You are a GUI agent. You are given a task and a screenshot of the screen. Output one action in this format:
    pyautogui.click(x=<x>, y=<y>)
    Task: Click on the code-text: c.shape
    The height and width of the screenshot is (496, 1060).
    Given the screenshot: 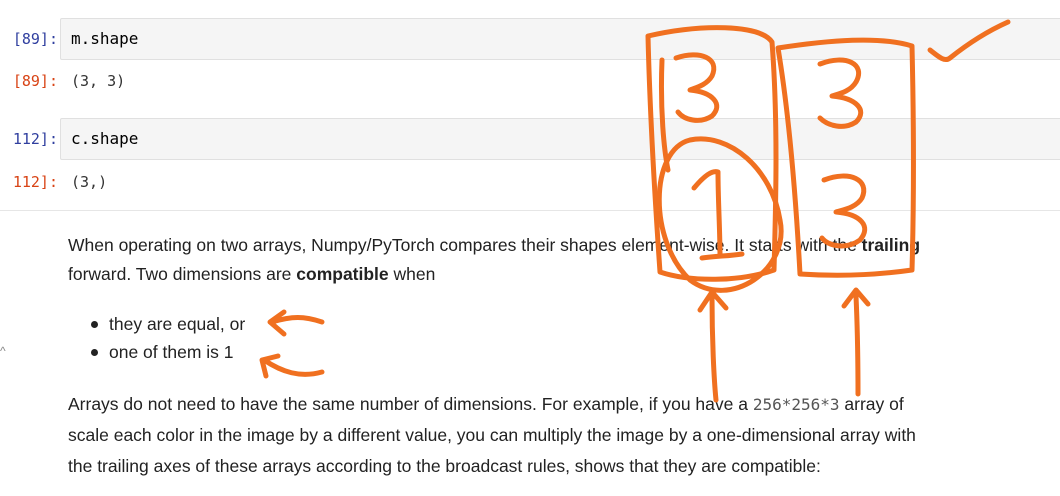 What is the action you would take?
    pyautogui.click(x=104, y=138)
    